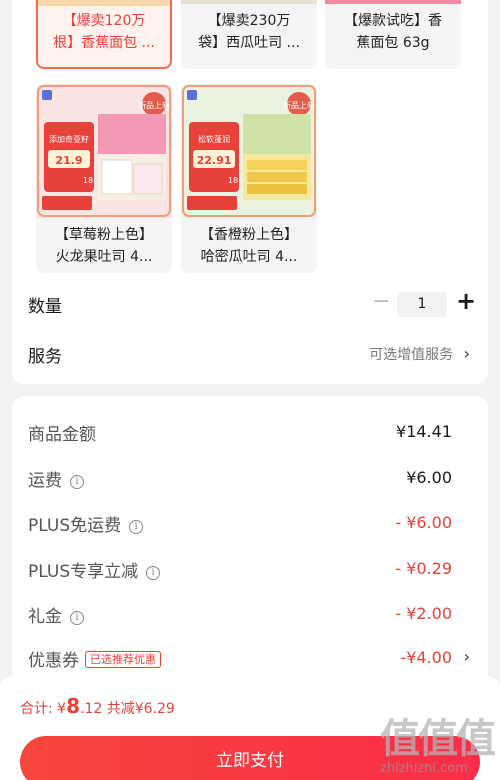 This screenshot has height=780, width=500. Describe the element at coordinates (426, 657) in the screenshot. I see `price-row-value: -¥4.00` at that location.